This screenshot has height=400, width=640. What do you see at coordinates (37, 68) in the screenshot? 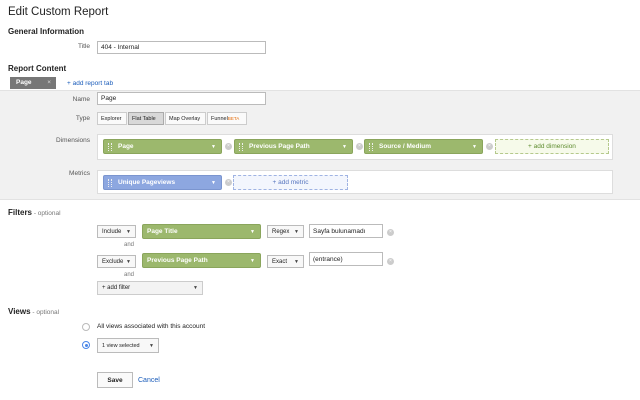
I see `report-content-heading: Report Content` at bounding box center [37, 68].